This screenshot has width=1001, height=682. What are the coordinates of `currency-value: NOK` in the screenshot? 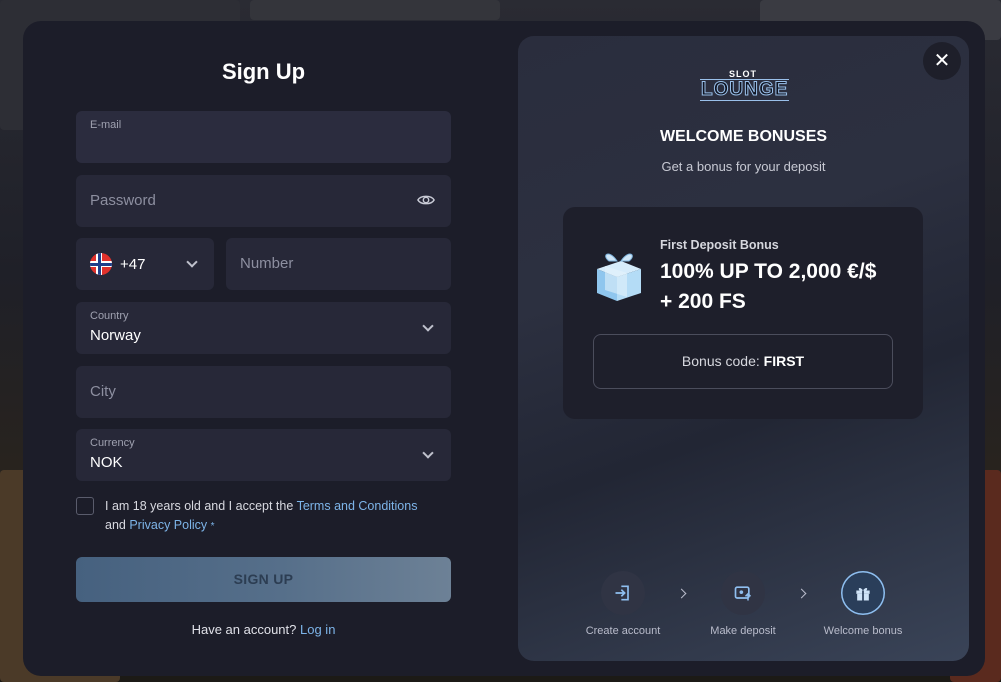 It's located at (106, 462).